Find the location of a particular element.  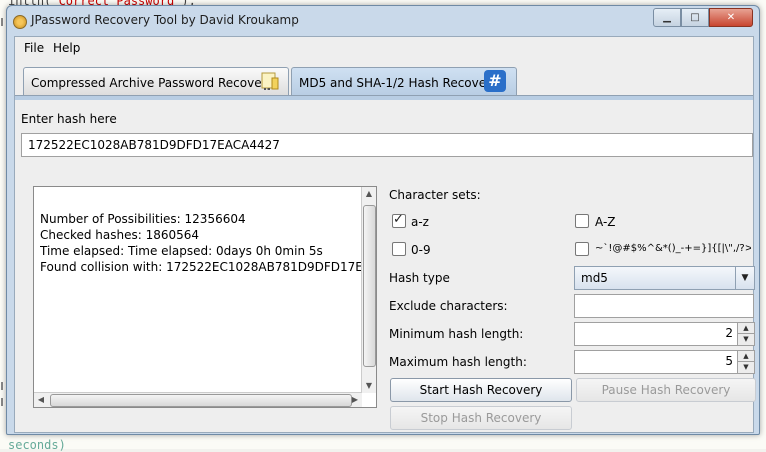

tab-archive-recovery: Compressed Archive Password Recovery is located at coordinates (156, 81).